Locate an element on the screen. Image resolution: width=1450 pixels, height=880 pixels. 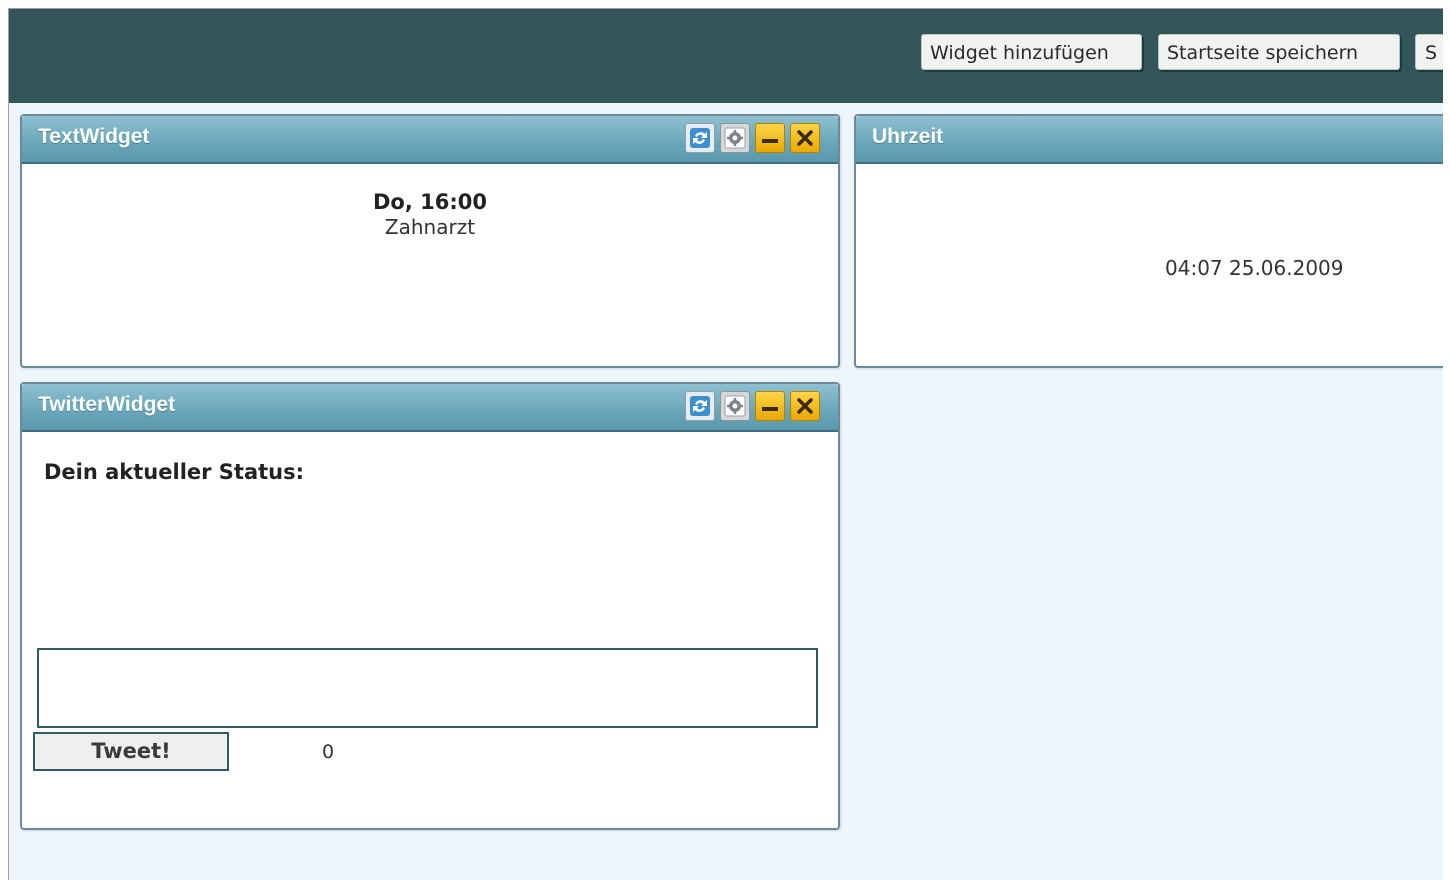
widget-title: Uhrzeit is located at coordinates (908, 136).